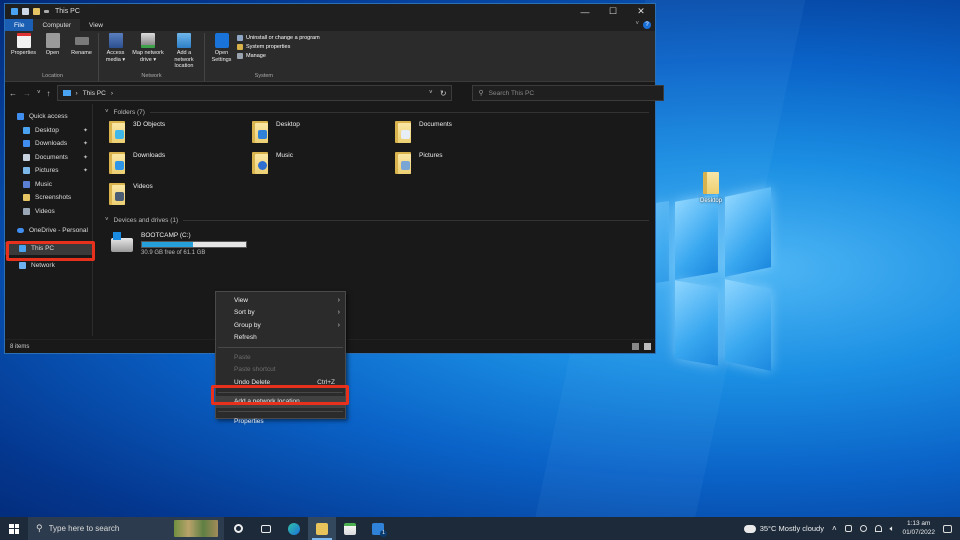  Describe the element at coordinates (613, 11) in the screenshot. I see `maximize-button: ☐` at that location.